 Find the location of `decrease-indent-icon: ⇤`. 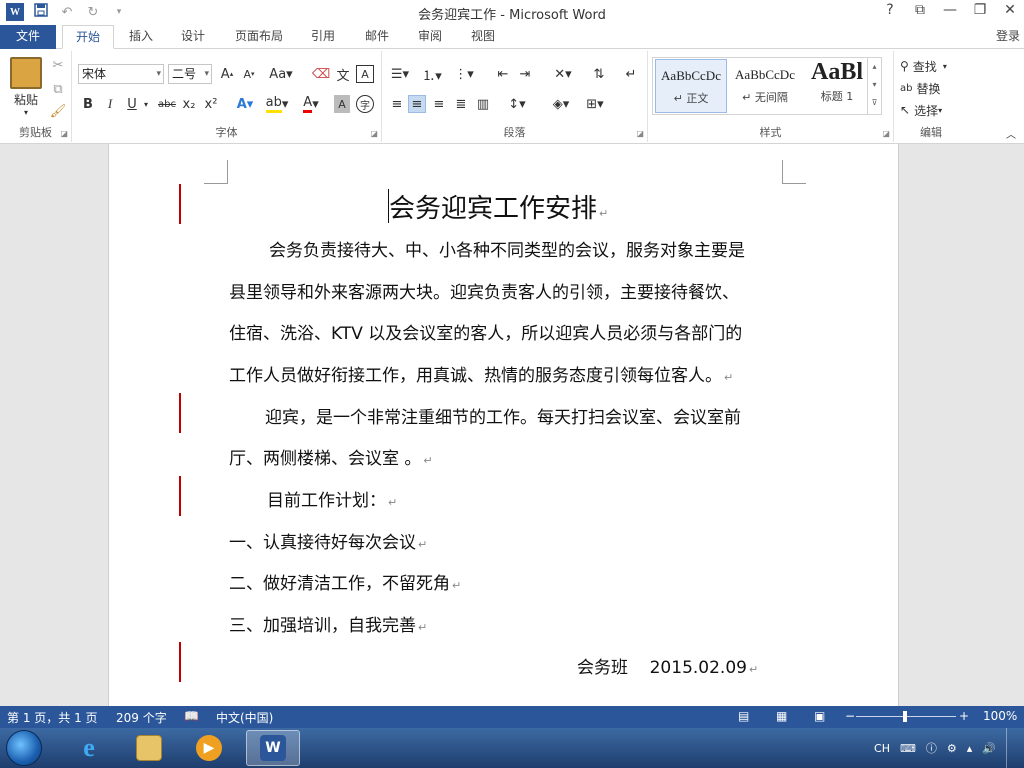

decrease-indent-icon: ⇤ is located at coordinates (503, 74).